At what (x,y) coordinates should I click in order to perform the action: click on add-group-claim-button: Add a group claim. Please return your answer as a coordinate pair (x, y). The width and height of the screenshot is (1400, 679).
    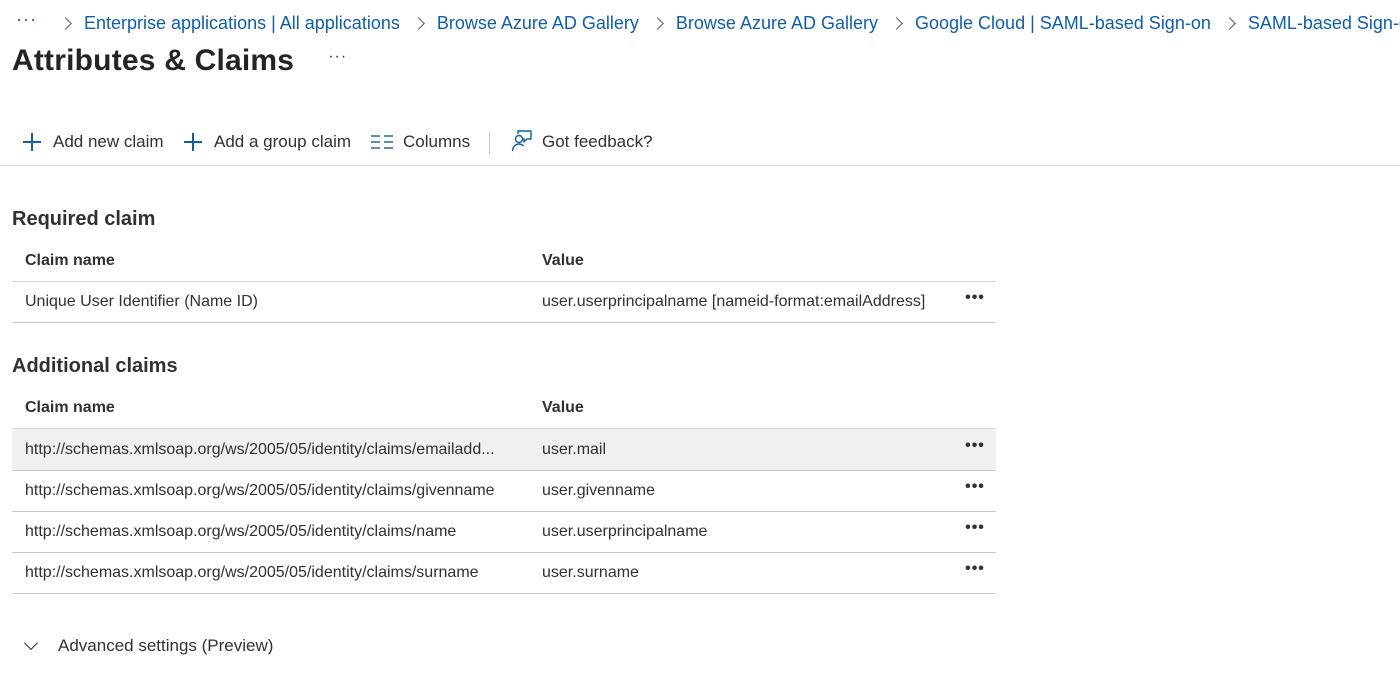
    Looking at the image, I should click on (267, 142).